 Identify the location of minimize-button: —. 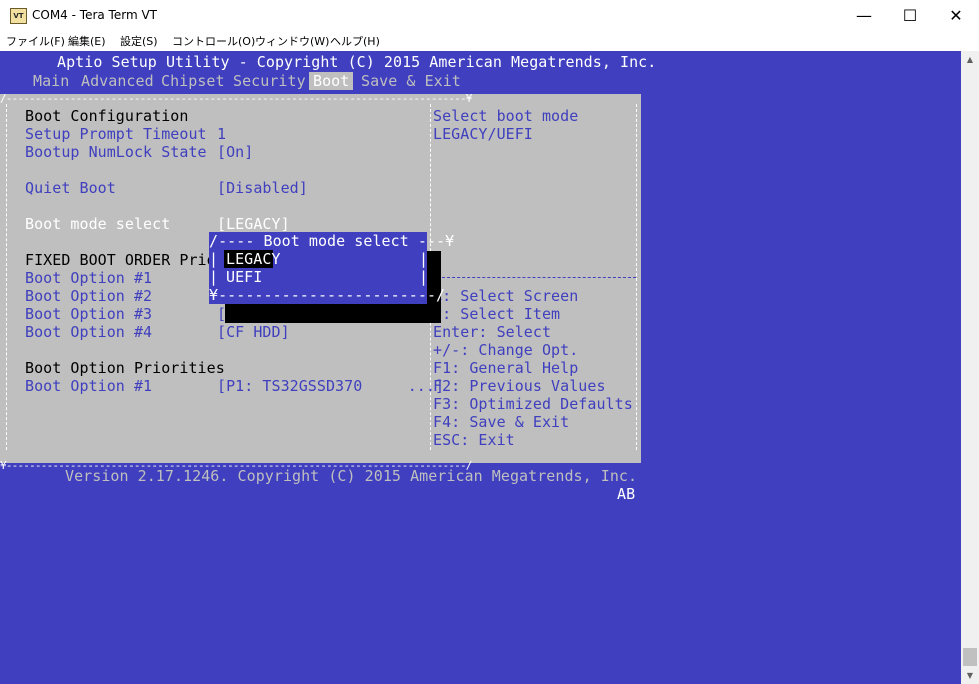
(864, 15).